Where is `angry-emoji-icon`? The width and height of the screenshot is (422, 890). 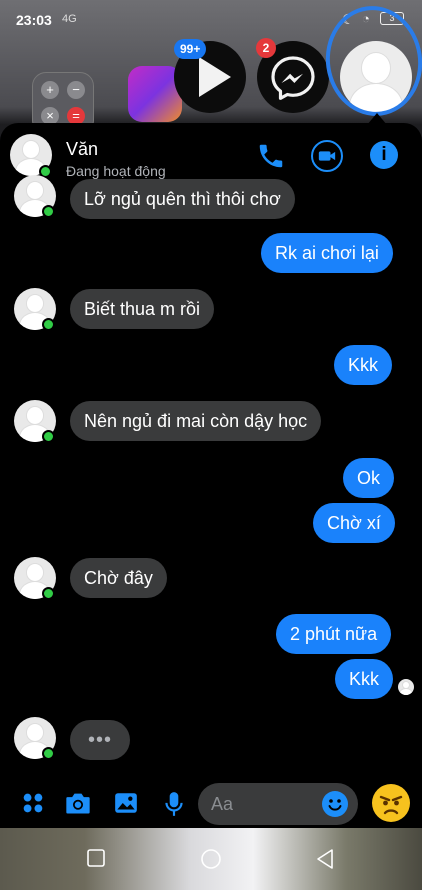 angry-emoji-icon is located at coordinates (391, 805).